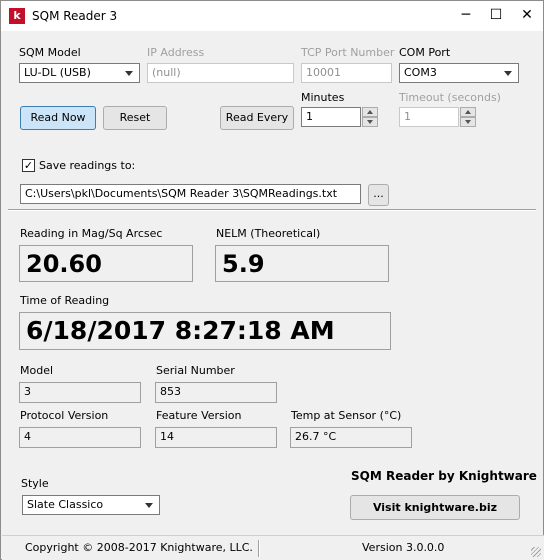 Image resolution: width=544 pixels, height=560 pixels. Describe the element at coordinates (351, 437) in the screenshot. I see `temp-value: 26.7 °C` at that location.